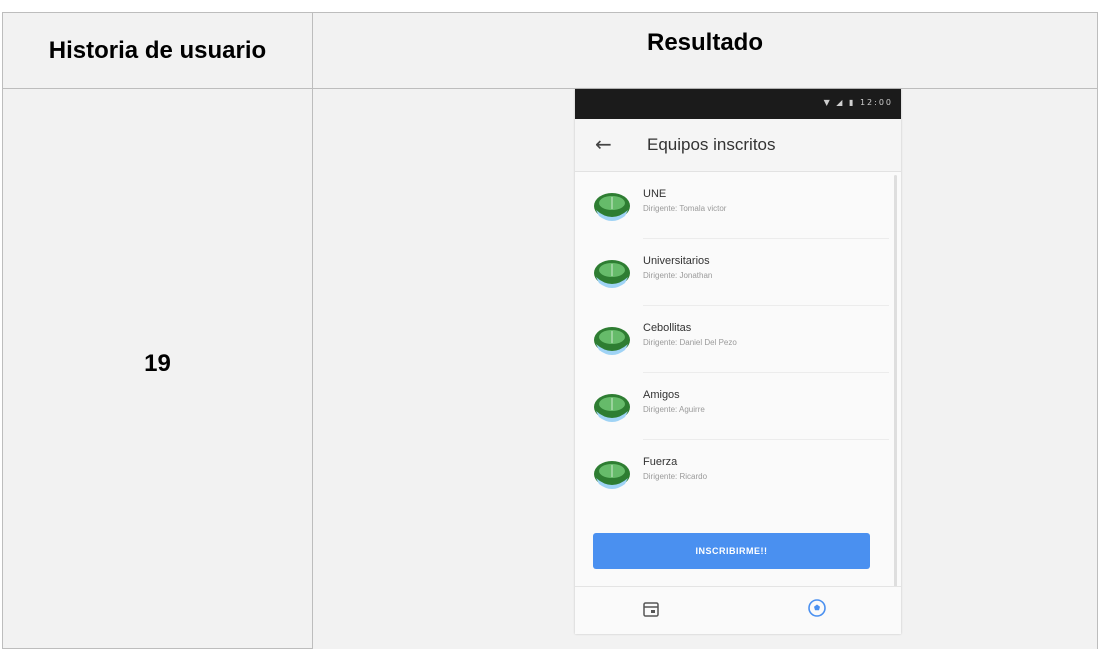 Image resolution: width=1100 pixels, height=649 pixels. Describe the element at coordinates (674, 409) in the screenshot. I see `team-leader: Dirigente: Aguirre` at that location.